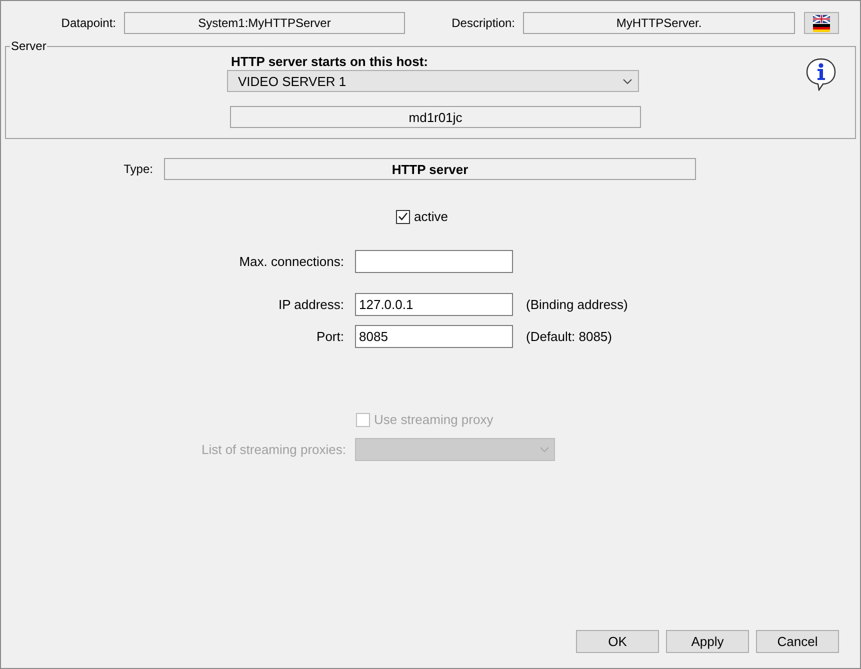 The height and width of the screenshot is (669, 861). What do you see at coordinates (88, 23) in the screenshot?
I see `field-label: Datapoint:` at bounding box center [88, 23].